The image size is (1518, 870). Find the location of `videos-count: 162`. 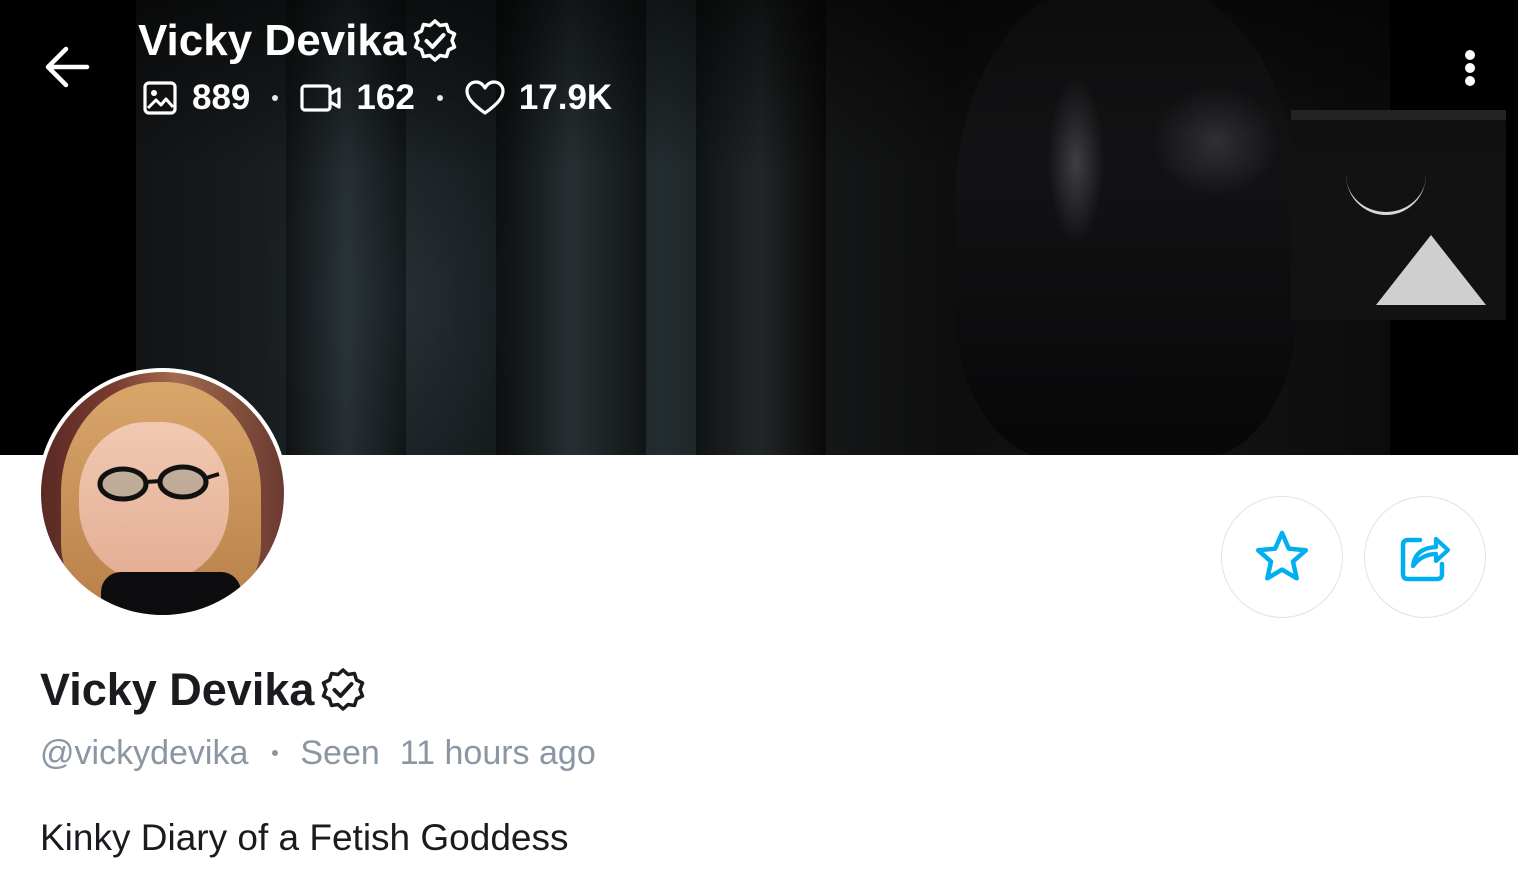

videos-count: 162 is located at coordinates (385, 97).